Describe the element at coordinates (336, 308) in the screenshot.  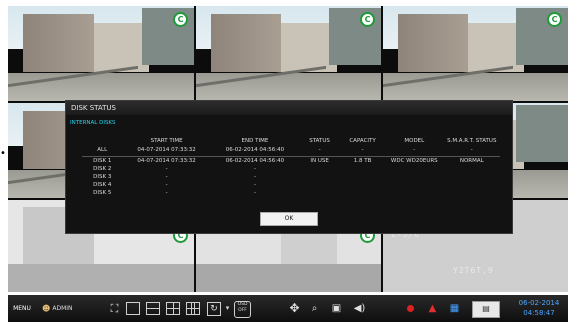
I see `freeze-icon: ▣` at that location.